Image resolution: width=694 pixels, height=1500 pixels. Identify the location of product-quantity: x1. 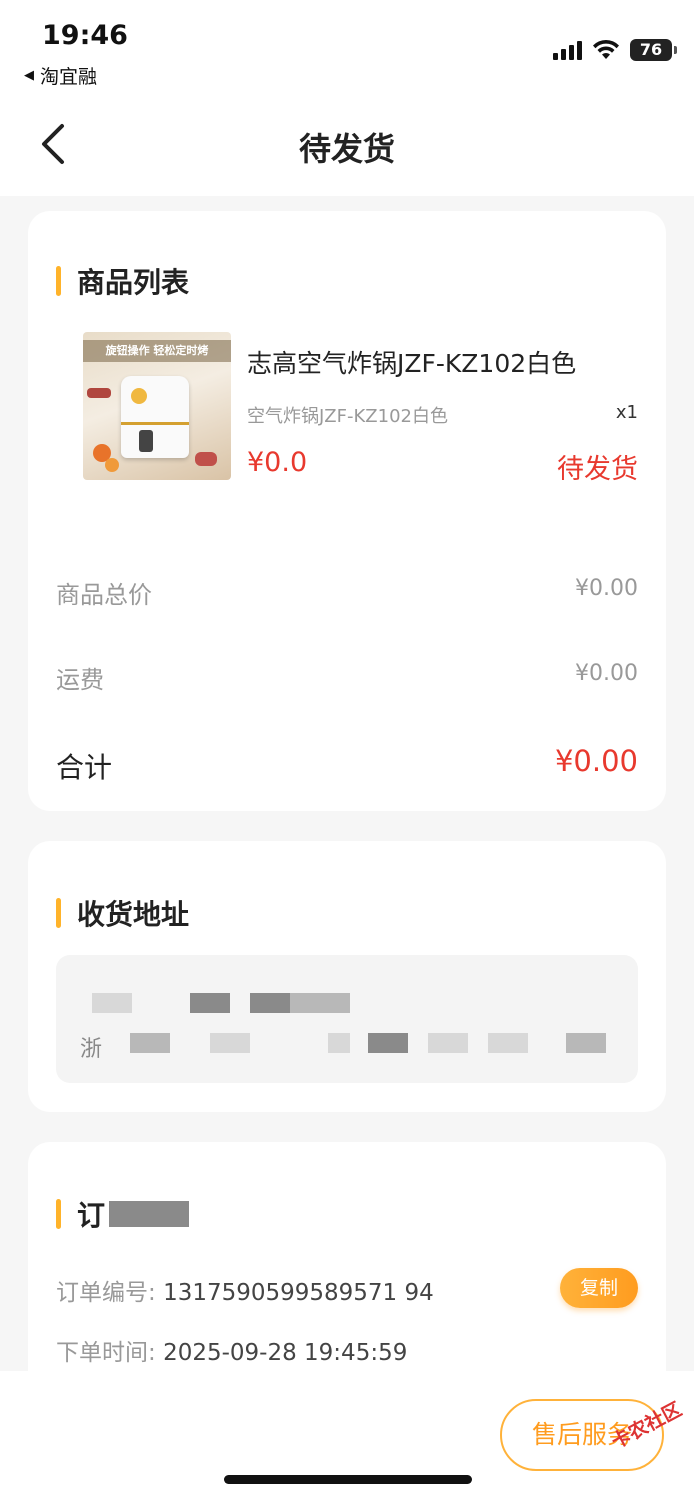
(626, 412).